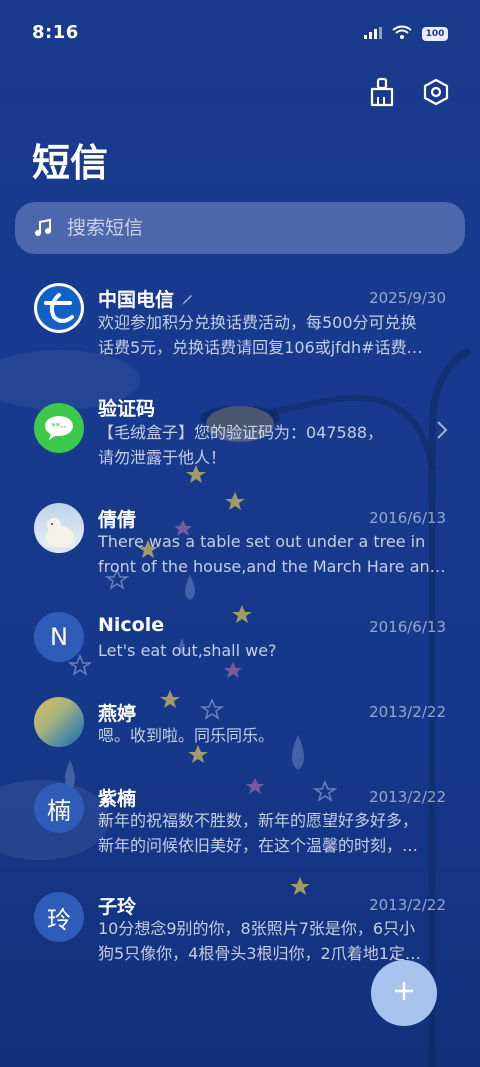 The image size is (480, 1067). I want to click on avatar: 玲, so click(59, 917).